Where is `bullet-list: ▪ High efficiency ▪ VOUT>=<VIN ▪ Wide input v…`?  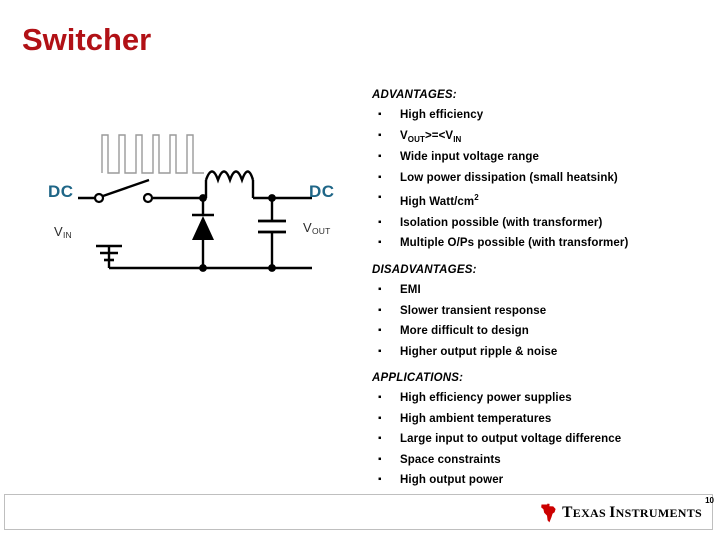
bullet-list: ▪ High efficiency ▪ VOUT>=<VIN ▪ Wide input v… is located at coordinates (537, 179).